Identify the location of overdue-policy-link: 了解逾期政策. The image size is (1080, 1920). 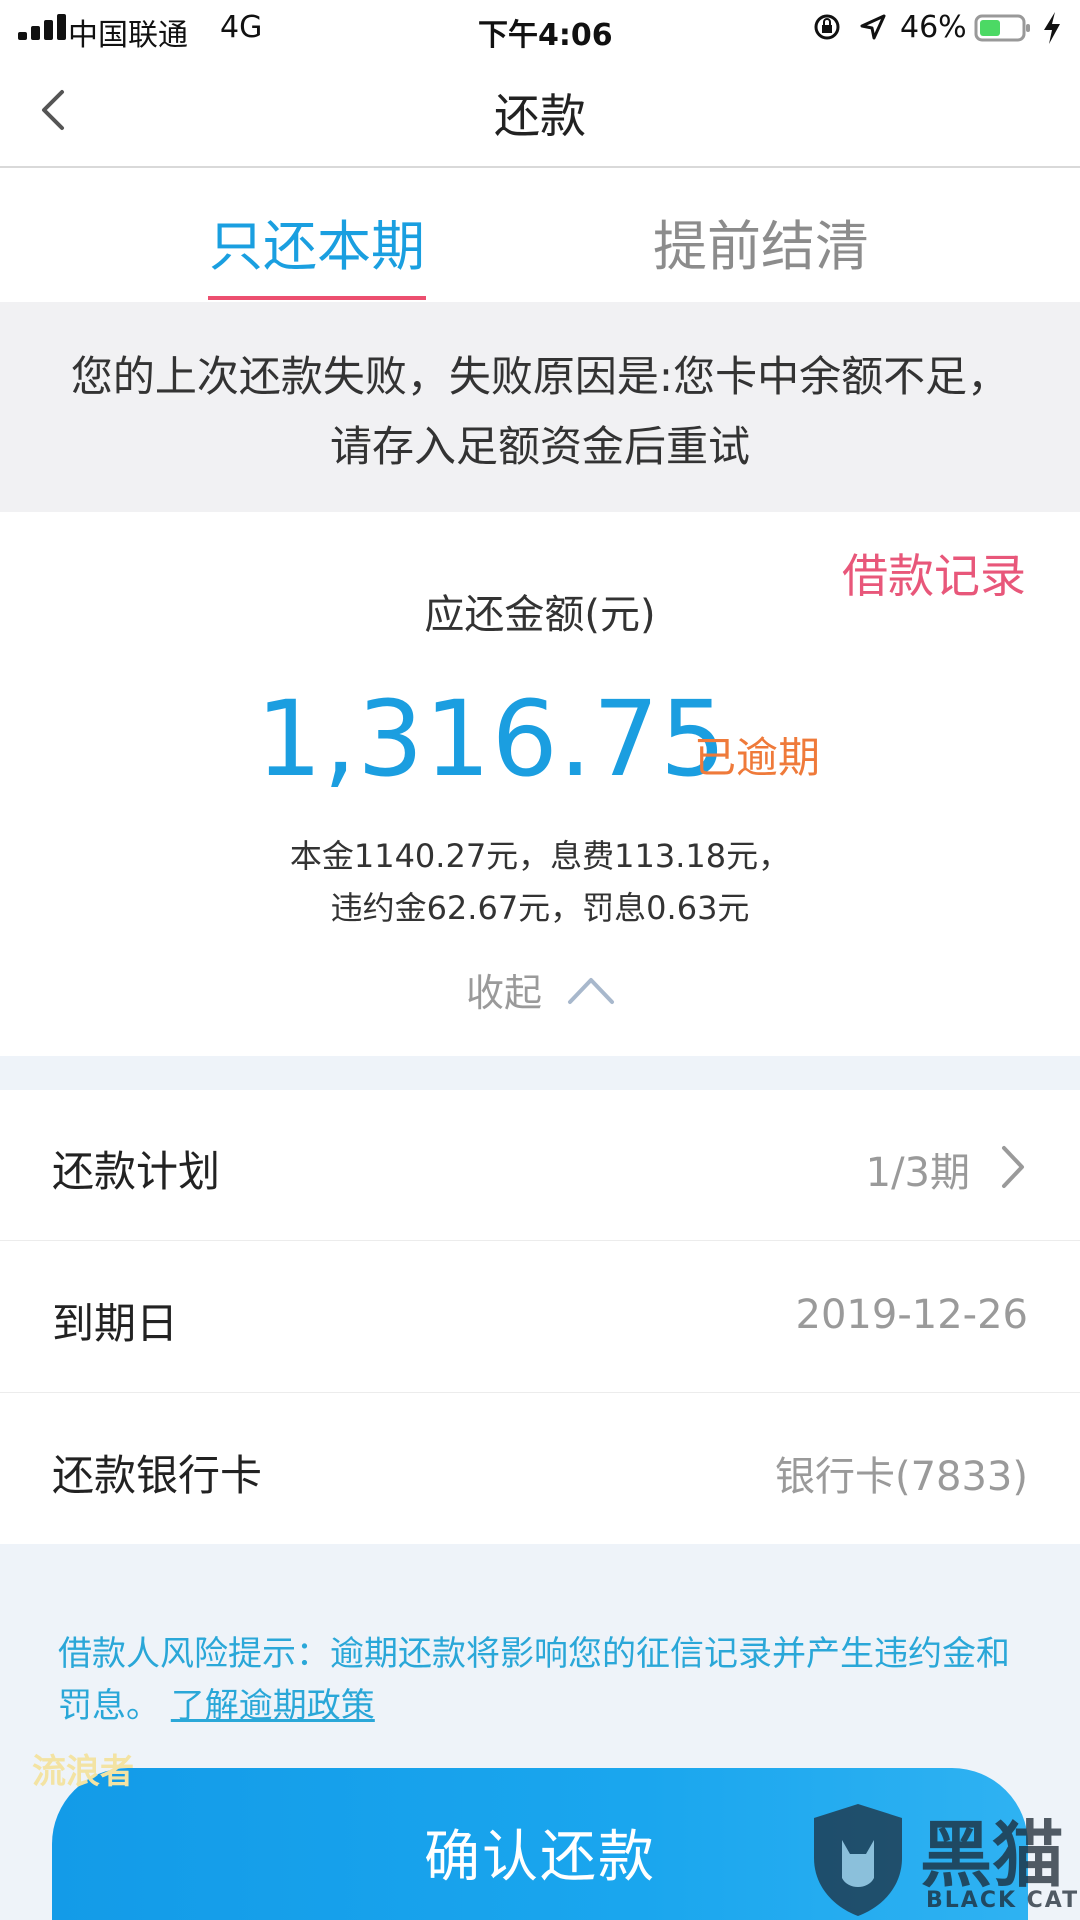
(273, 1706).